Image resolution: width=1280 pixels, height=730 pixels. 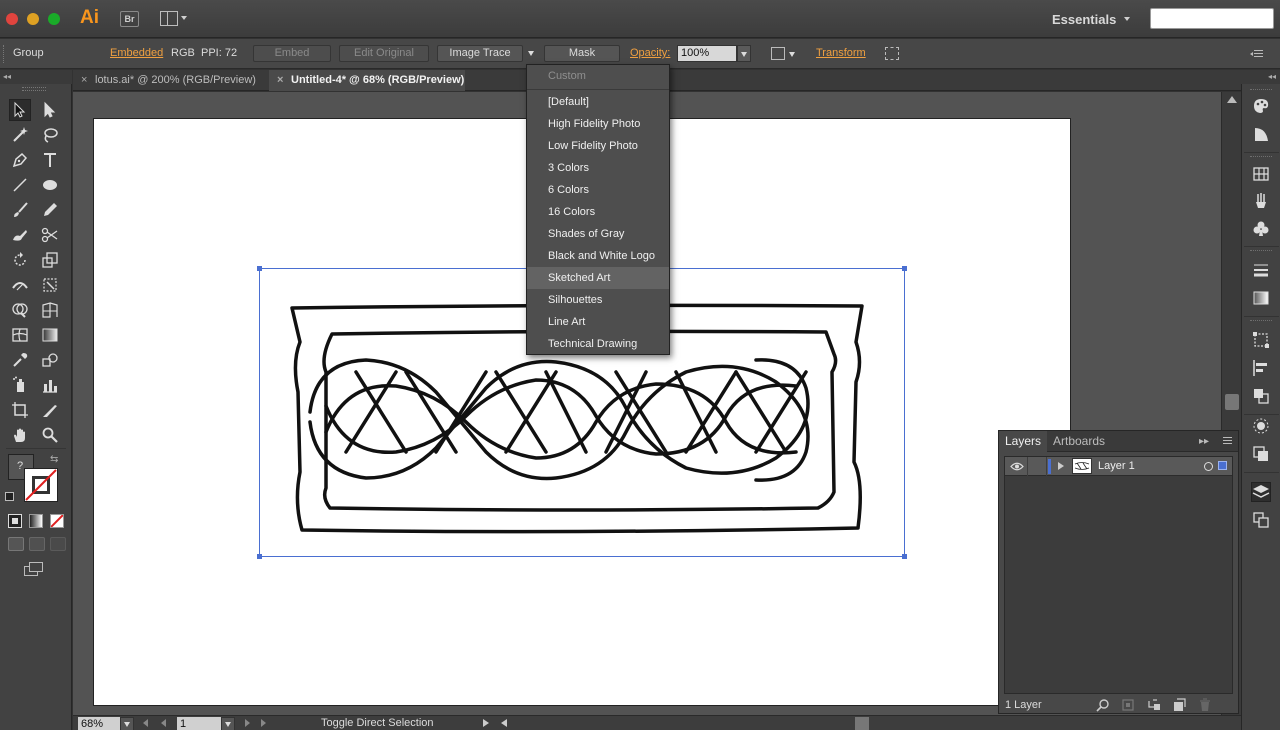 What do you see at coordinates (598, 322) in the screenshot?
I see `menu-item-line-art: Line Art` at bounding box center [598, 322].